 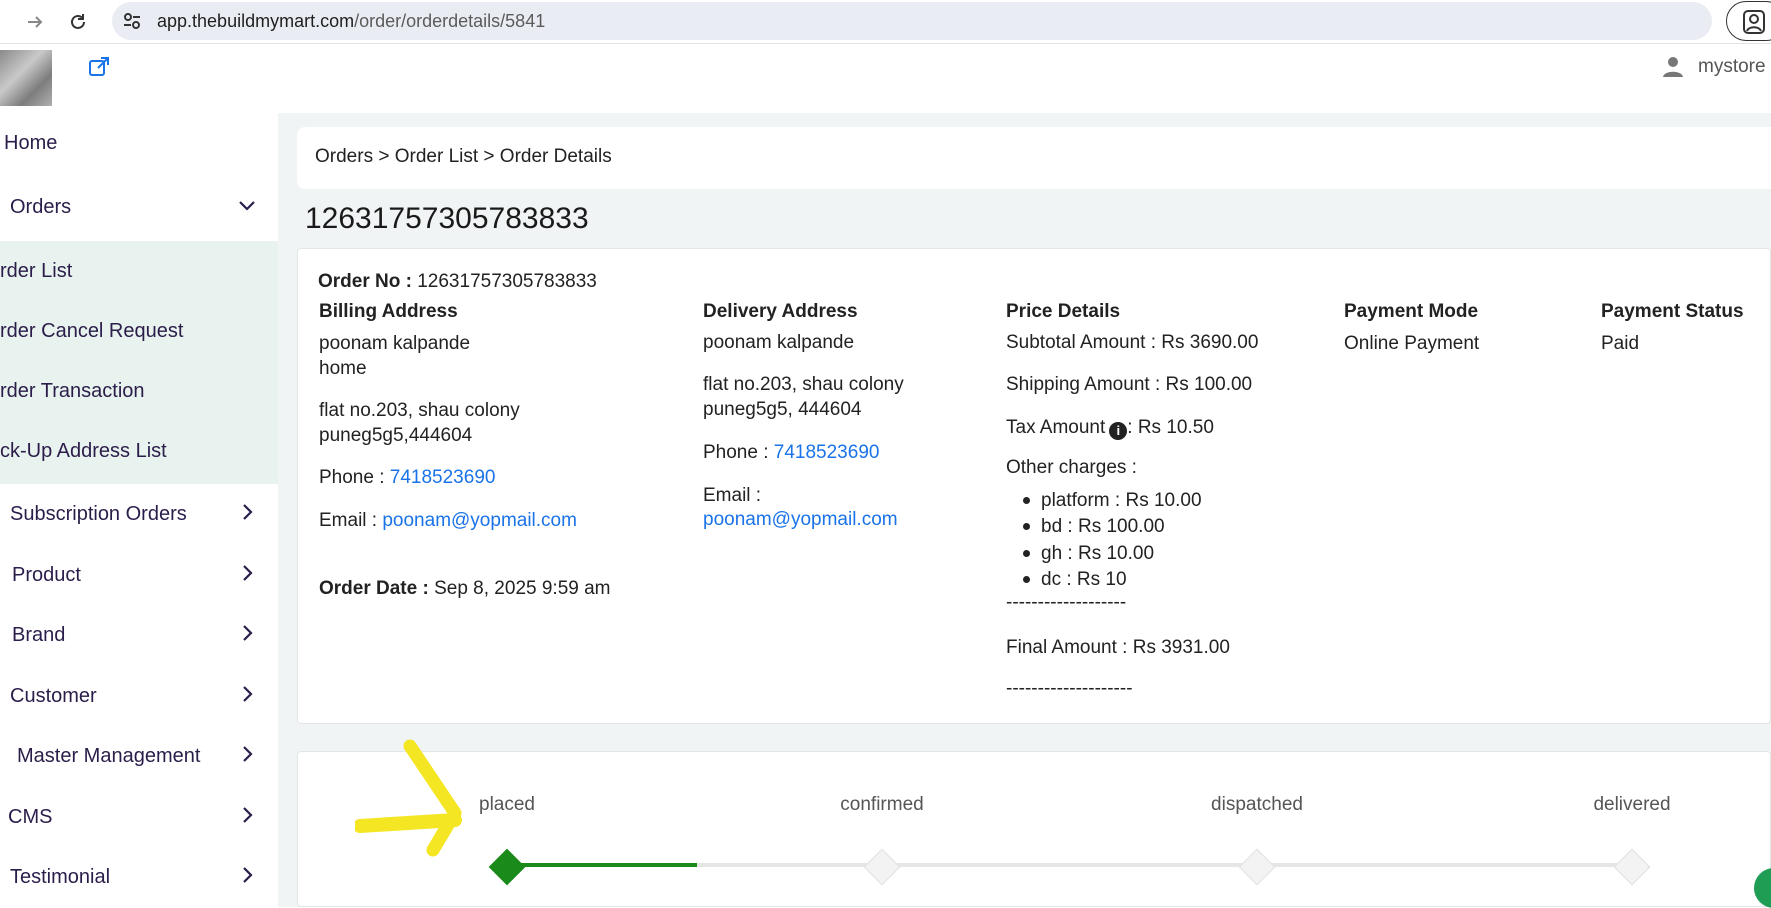 What do you see at coordinates (507, 281) in the screenshot?
I see `order-number-value: 12631757305783833` at bounding box center [507, 281].